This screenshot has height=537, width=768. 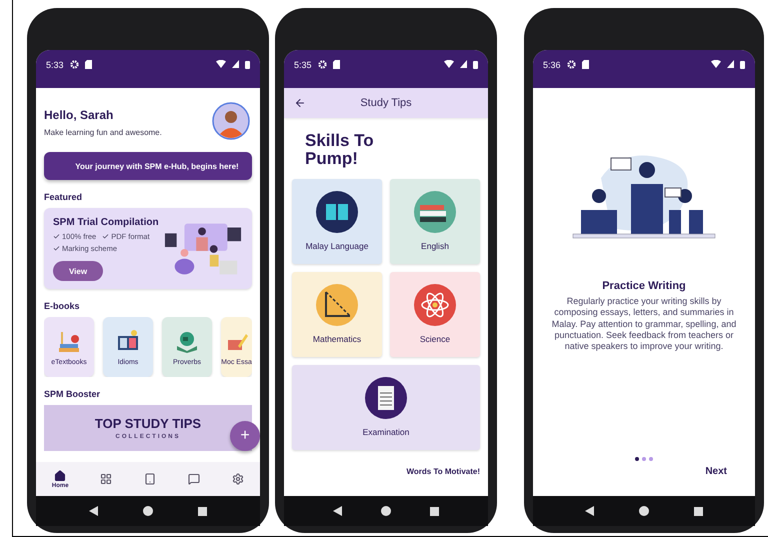 What do you see at coordinates (231, 121) in the screenshot?
I see `avatar` at bounding box center [231, 121].